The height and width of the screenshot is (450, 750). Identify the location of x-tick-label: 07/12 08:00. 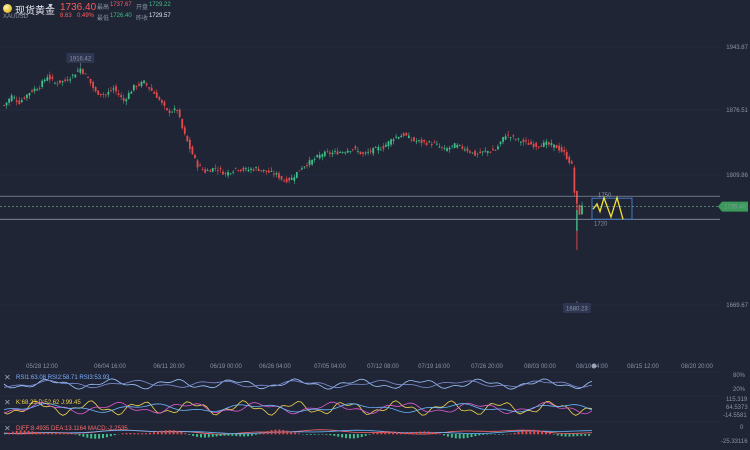
(383, 367).